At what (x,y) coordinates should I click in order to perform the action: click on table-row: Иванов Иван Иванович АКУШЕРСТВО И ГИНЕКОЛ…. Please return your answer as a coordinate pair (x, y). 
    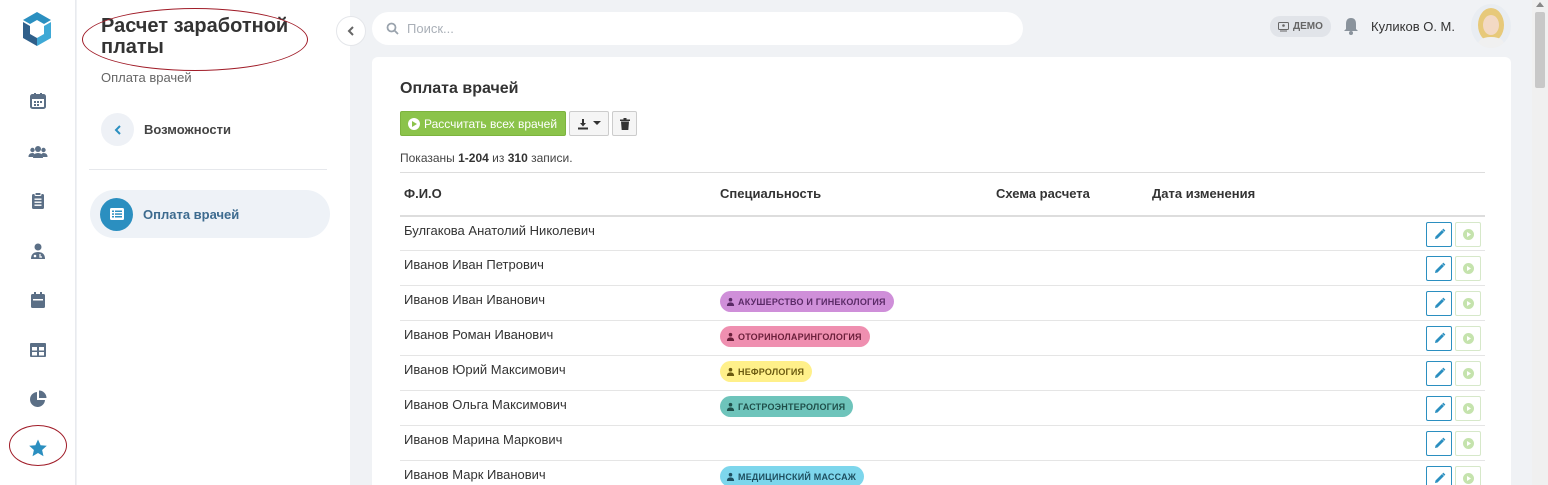
    Looking at the image, I should click on (942, 303).